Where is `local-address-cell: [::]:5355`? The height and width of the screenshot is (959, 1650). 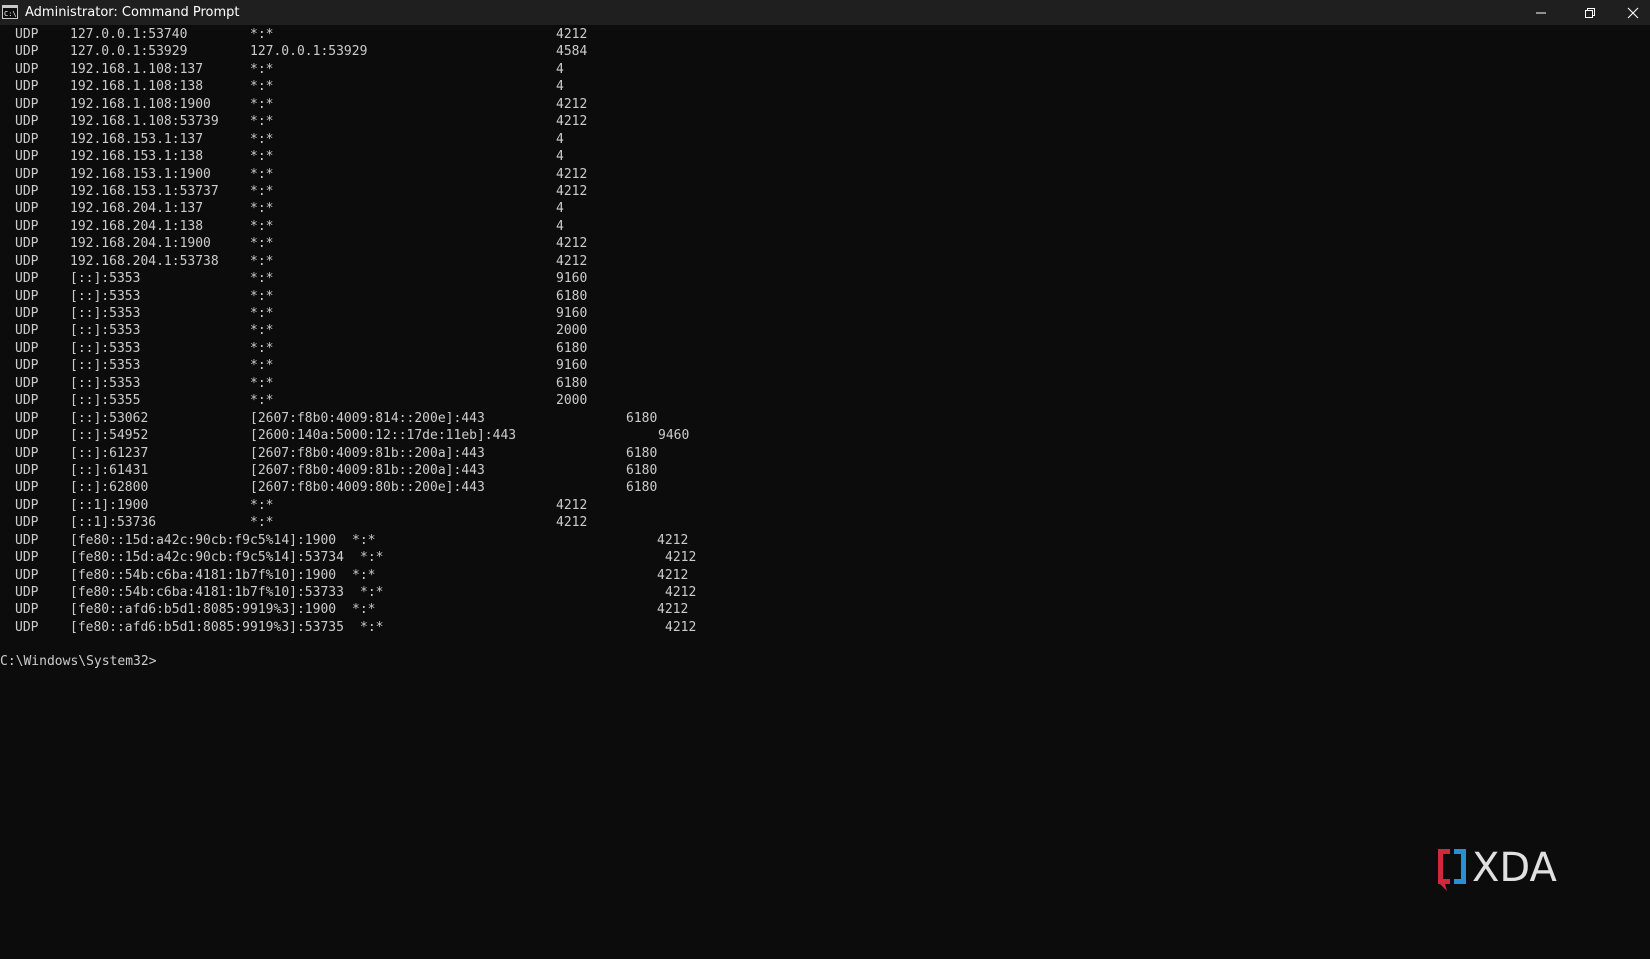 local-address-cell: [::]:5355 is located at coordinates (105, 401).